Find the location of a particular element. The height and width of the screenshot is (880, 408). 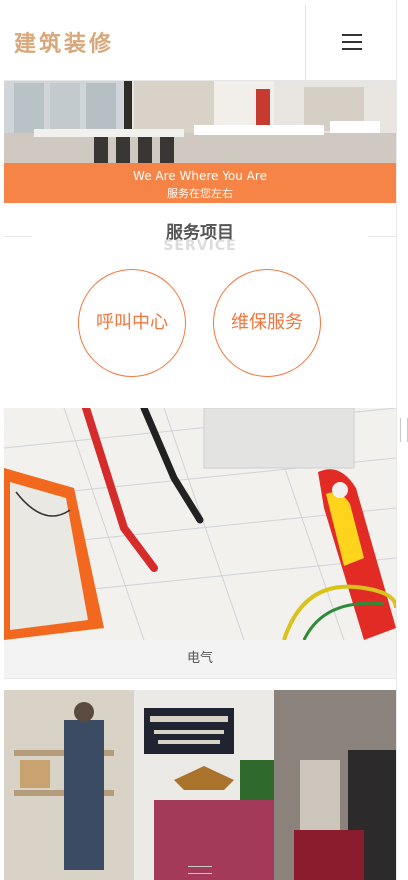

tagline-chinese: 服务在您左右 is located at coordinates (200, 193).